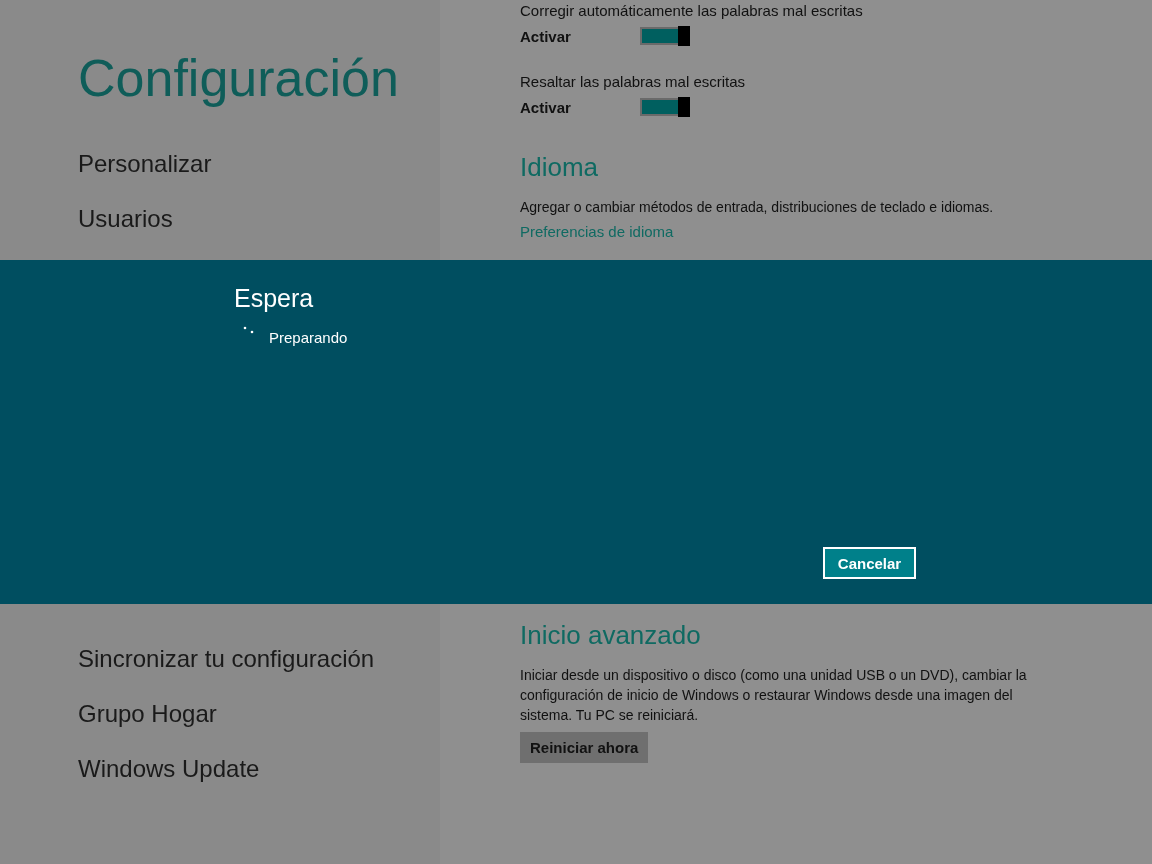  I want to click on section-description: Agregar o cambiar métodos de entrada, distribuciones de teclado e idiomas., so click(757, 207).